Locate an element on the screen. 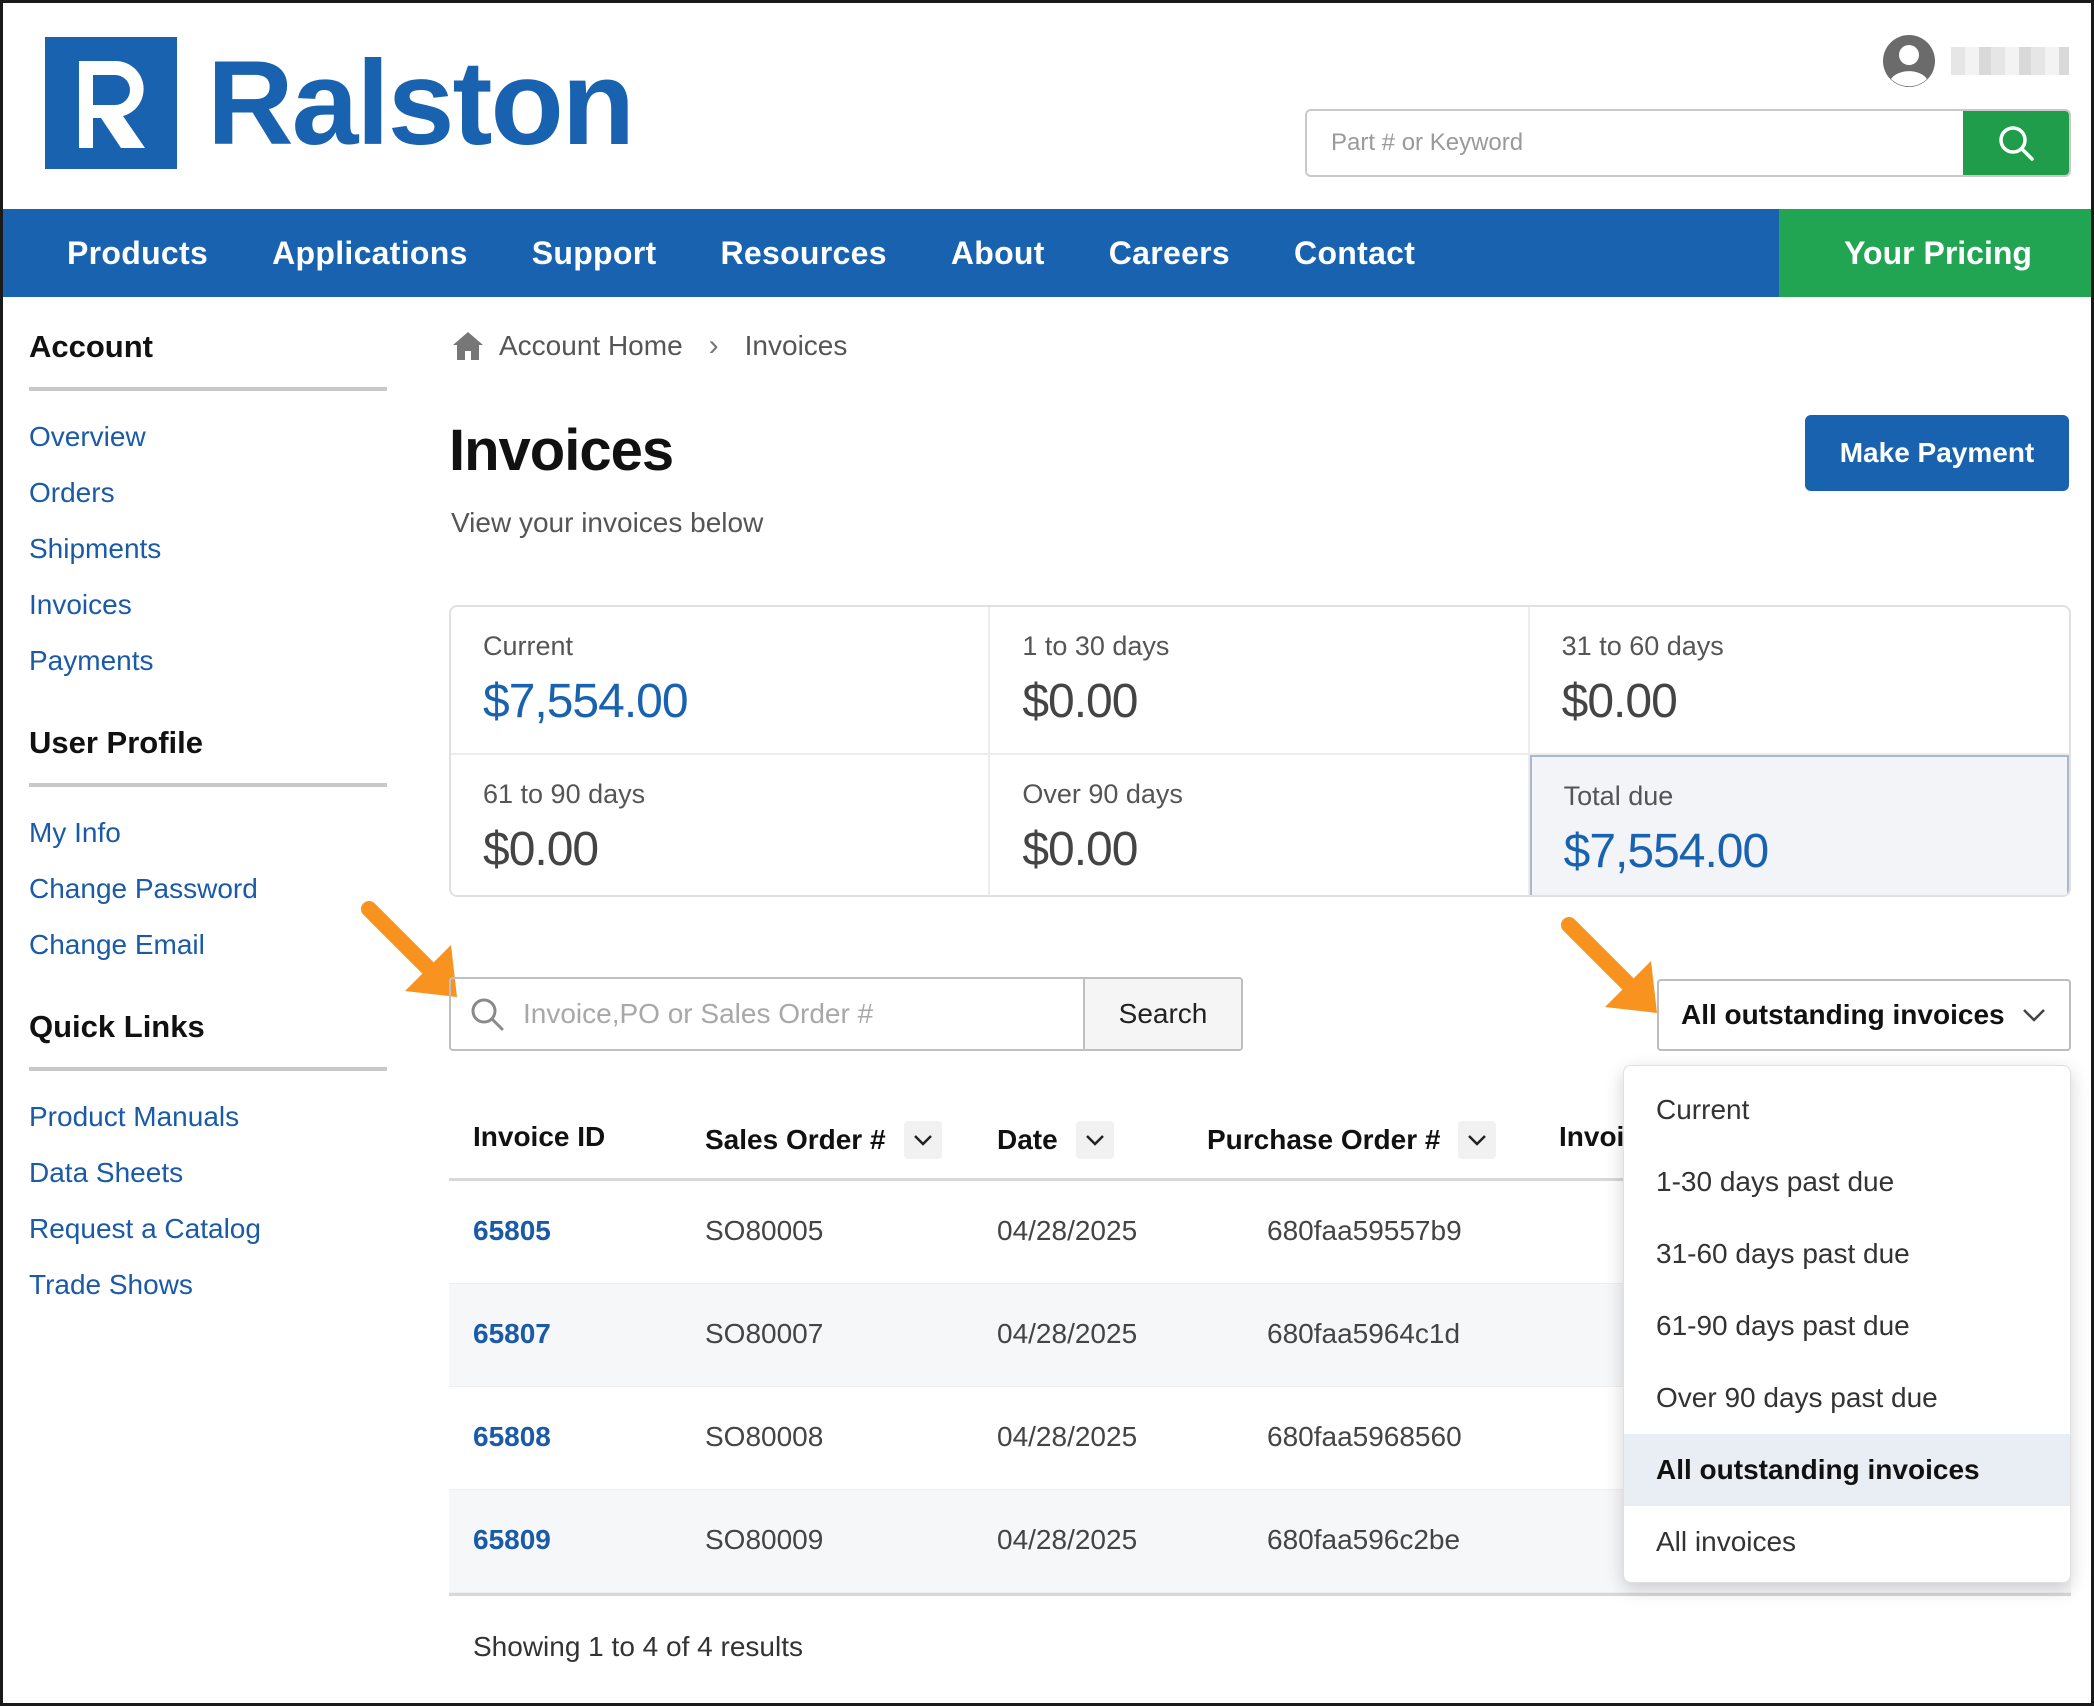  invoice-search-button: Search is located at coordinates (1162, 1014).